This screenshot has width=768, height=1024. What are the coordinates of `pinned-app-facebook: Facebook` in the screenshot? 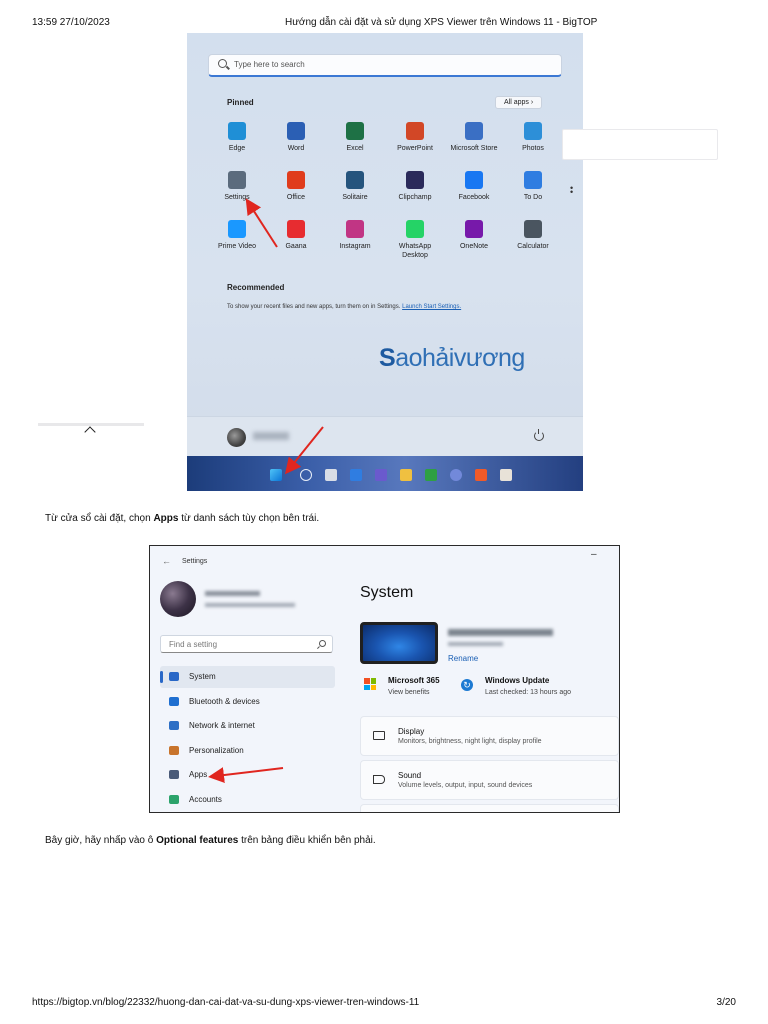 It's located at (474, 186).